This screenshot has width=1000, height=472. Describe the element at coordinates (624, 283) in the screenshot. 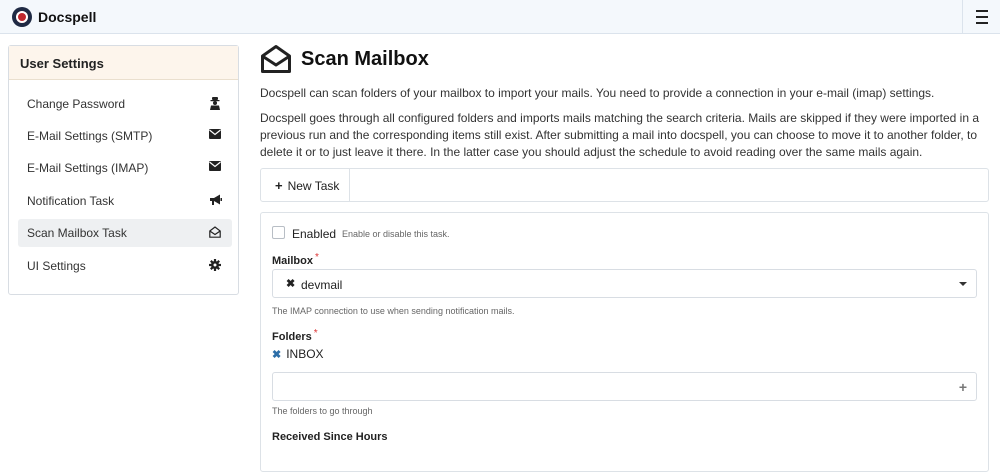

I see `mailbox-select: ✖ devmail` at that location.